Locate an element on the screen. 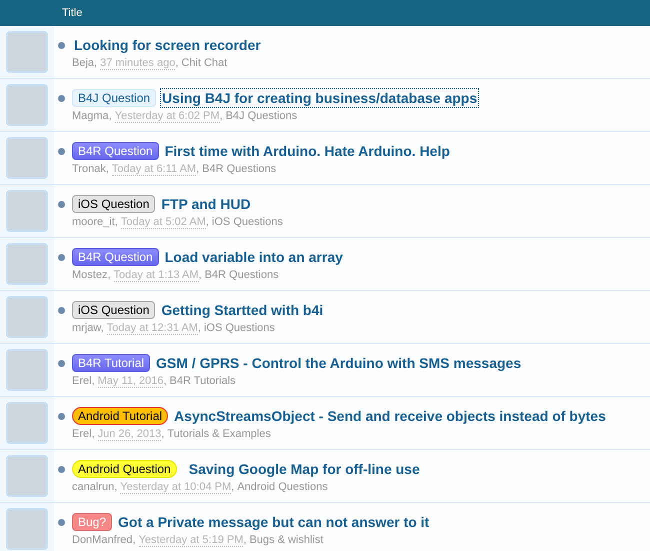 This screenshot has width=650, height=551. thread-title-link: GSM / GPRS - Control the Arduino with SMS messages is located at coordinates (339, 363).